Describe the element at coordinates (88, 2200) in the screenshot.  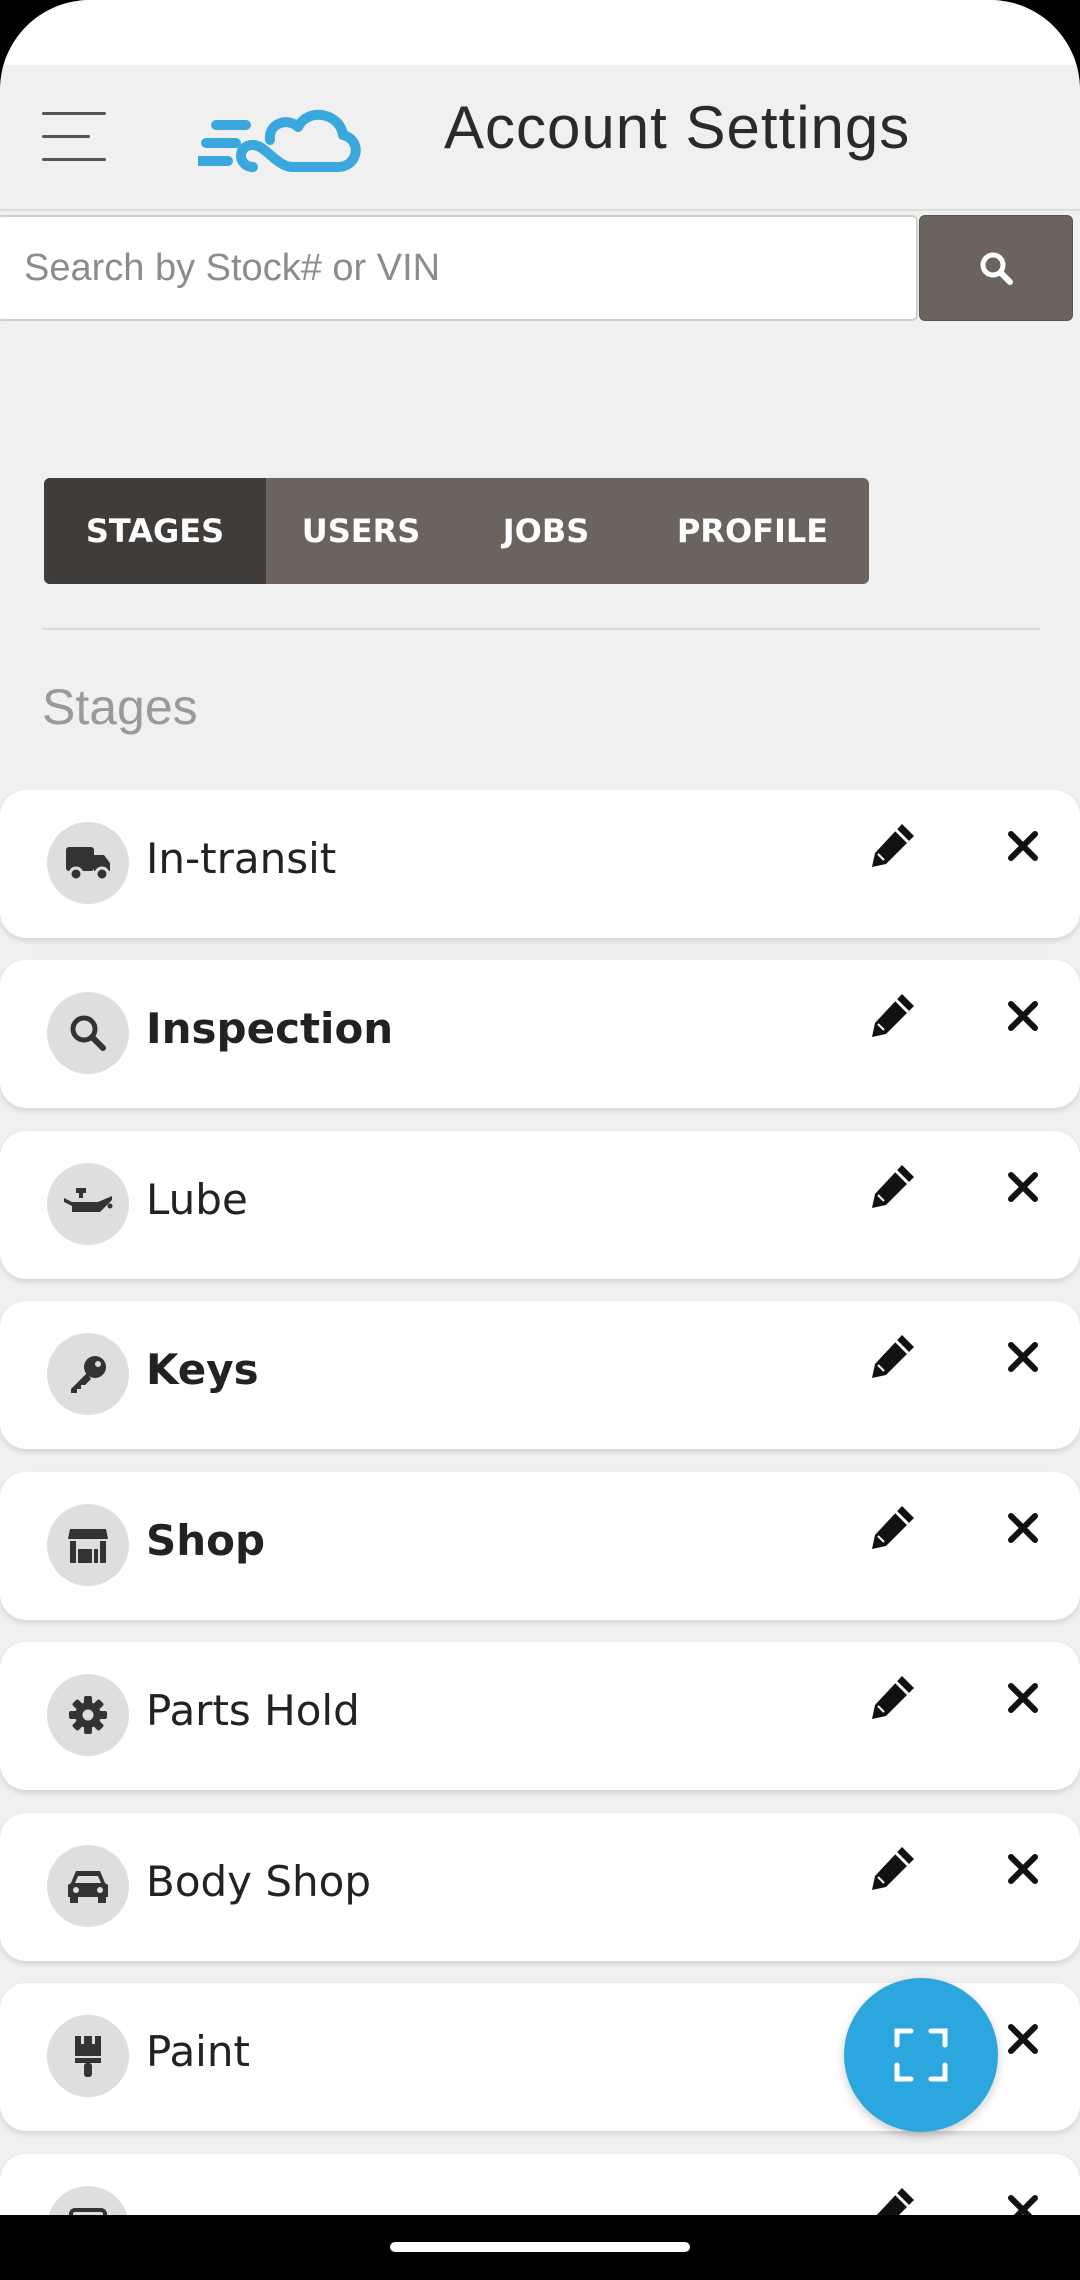
I see `grid-icon` at that location.